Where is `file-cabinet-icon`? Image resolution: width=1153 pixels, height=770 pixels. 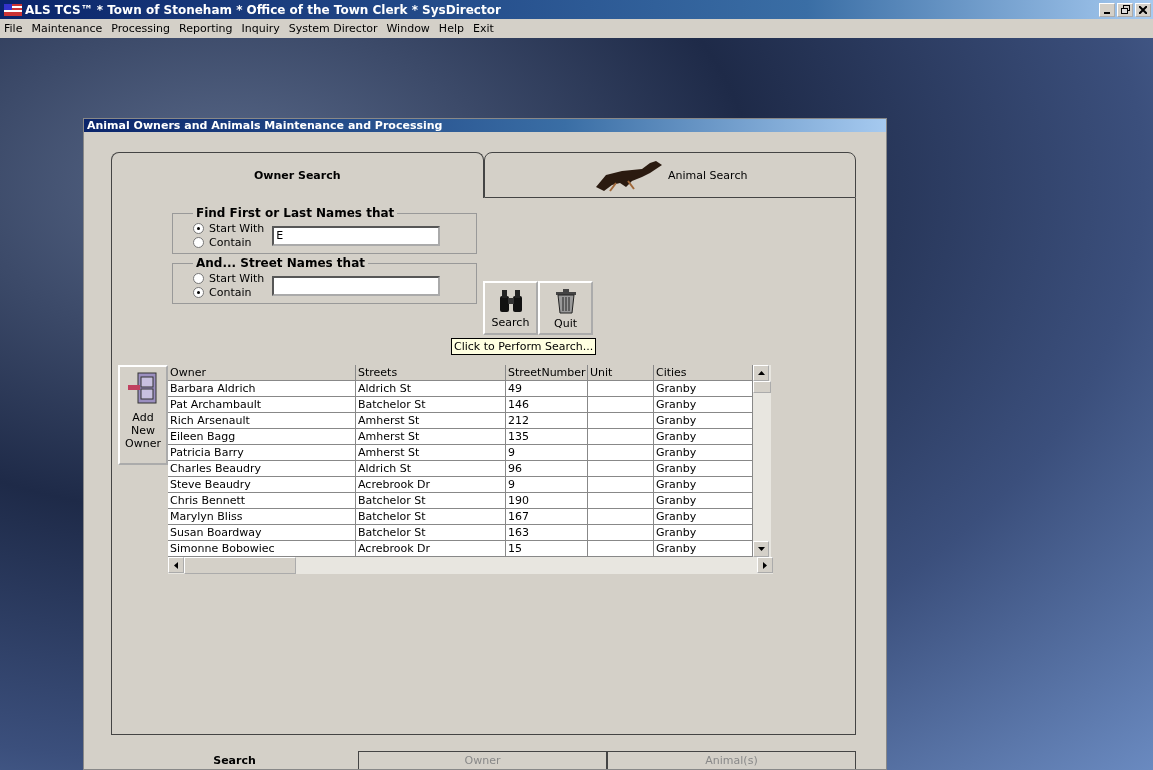 file-cabinet-icon is located at coordinates (143, 388).